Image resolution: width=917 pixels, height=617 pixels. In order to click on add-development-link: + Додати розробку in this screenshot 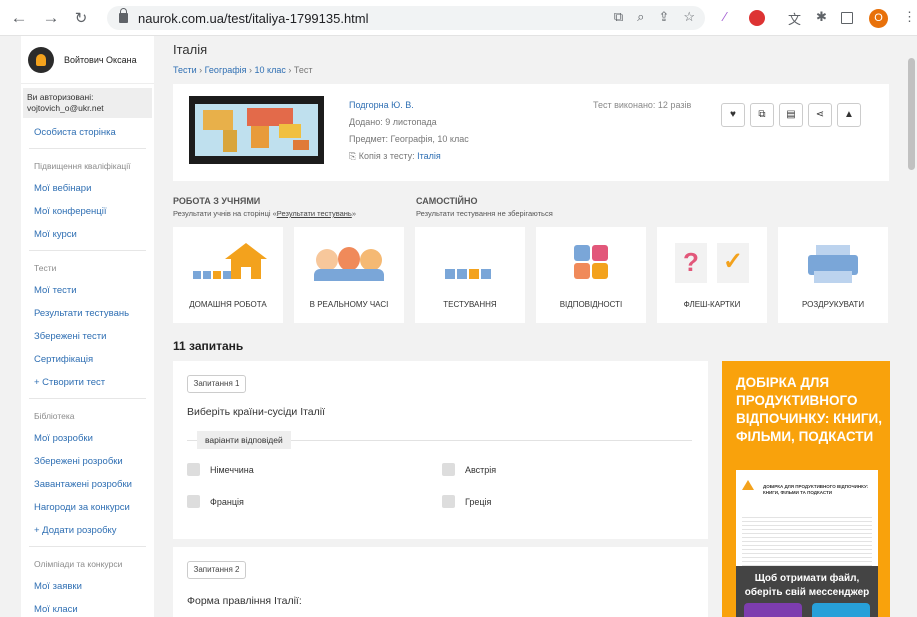, I will do `click(87, 530)`.